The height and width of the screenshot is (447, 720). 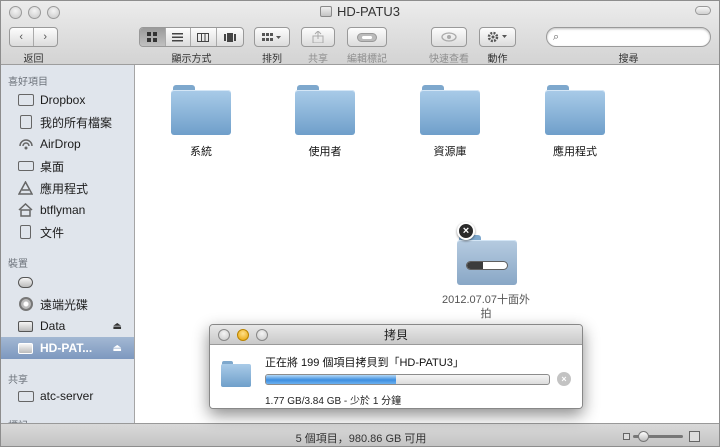 What do you see at coordinates (628, 59) in the screenshot?
I see `search-label: 搜尋` at bounding box center [628, 59].